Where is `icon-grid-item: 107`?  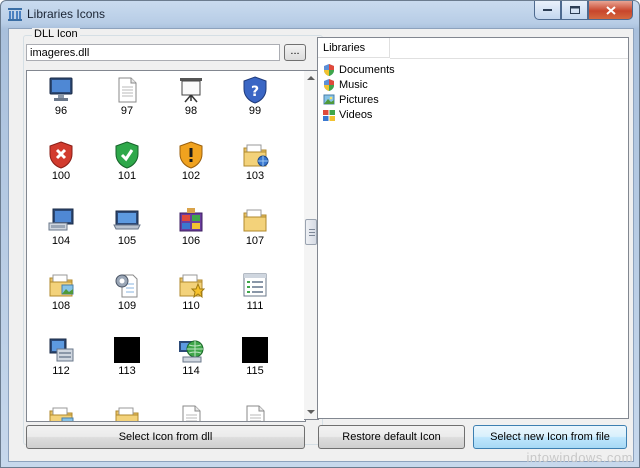 icon-grid-item: 107 is located at coordinates (255, 226).